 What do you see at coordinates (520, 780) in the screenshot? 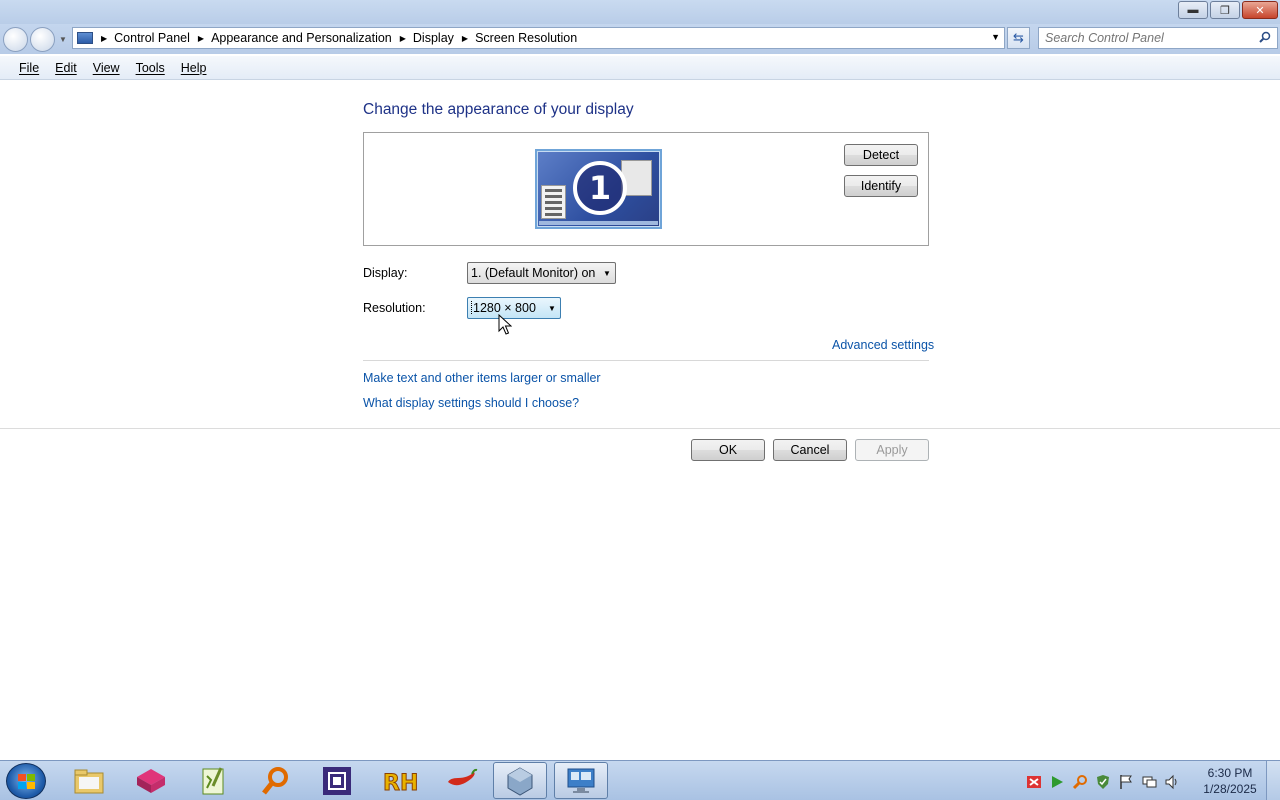
I see `virtualbox-icon` at bounding box center [520, 780].